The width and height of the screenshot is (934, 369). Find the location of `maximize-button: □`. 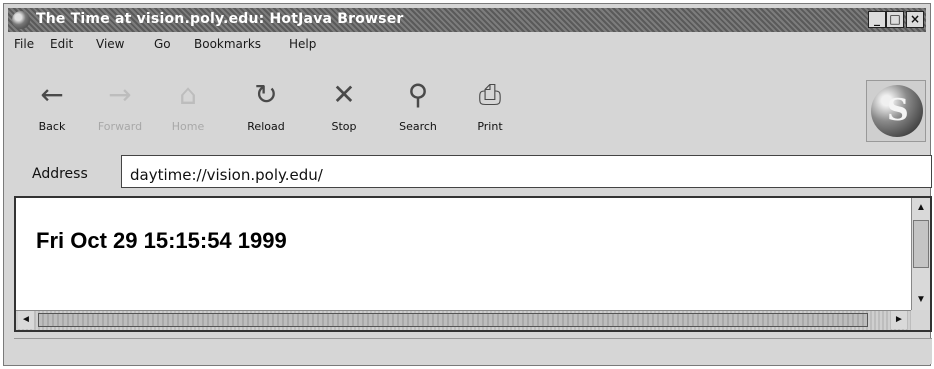

maximize-button: □ is located at coordinates (895, 19).